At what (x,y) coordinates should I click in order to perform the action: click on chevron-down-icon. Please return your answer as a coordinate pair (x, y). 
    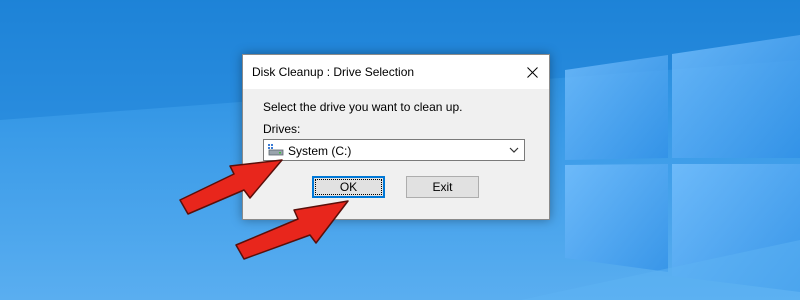
    Looking at the image, I should click on (514, 150).